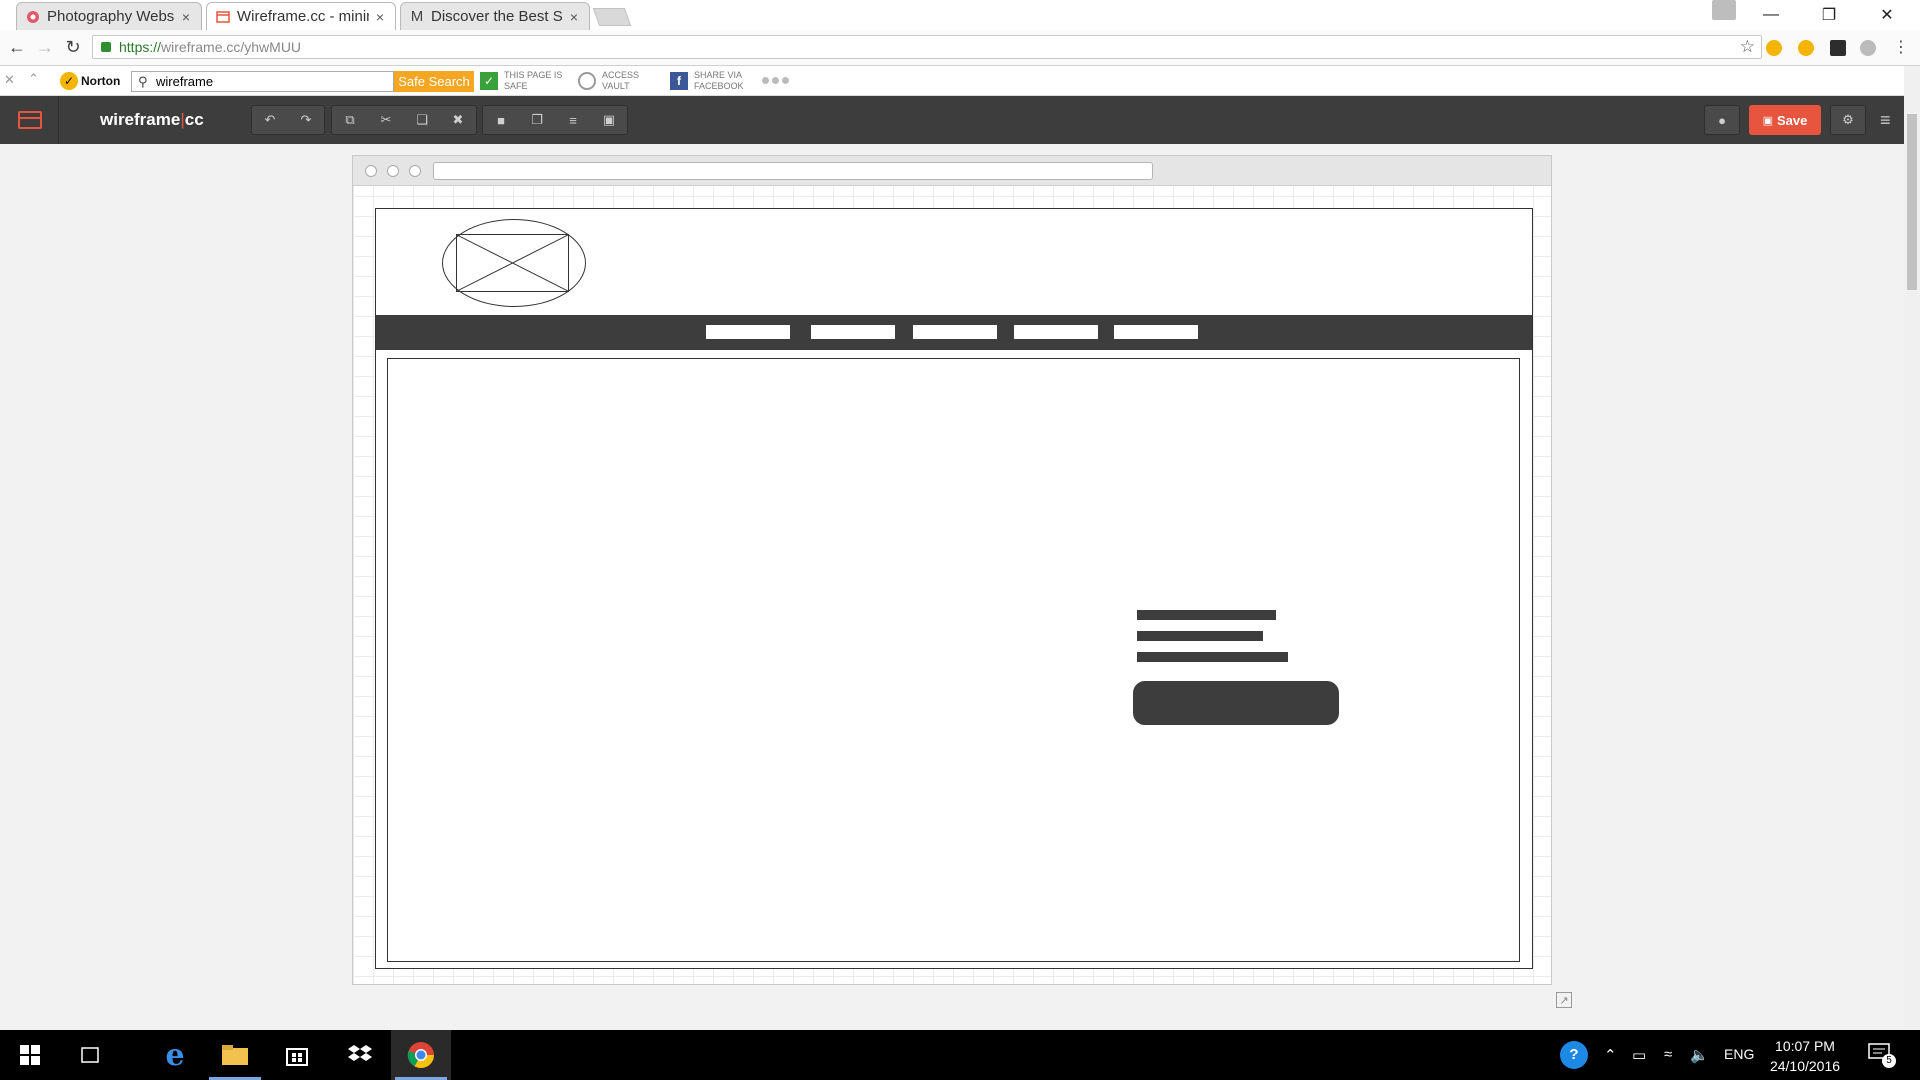 The width and height of the screenshot is (1920, 1080). I want to click on frame-url-bar, so click(793, 171).